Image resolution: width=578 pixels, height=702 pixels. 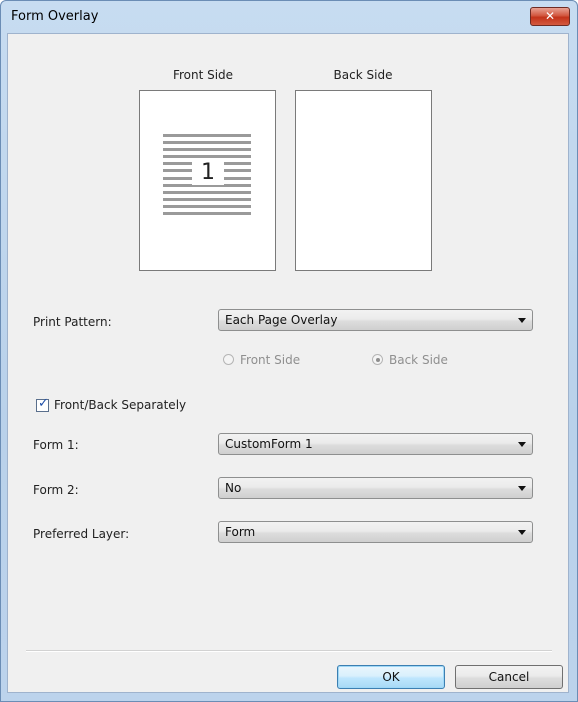 I want to click on back-side-label: Back Side, so click(x=363, y=75).